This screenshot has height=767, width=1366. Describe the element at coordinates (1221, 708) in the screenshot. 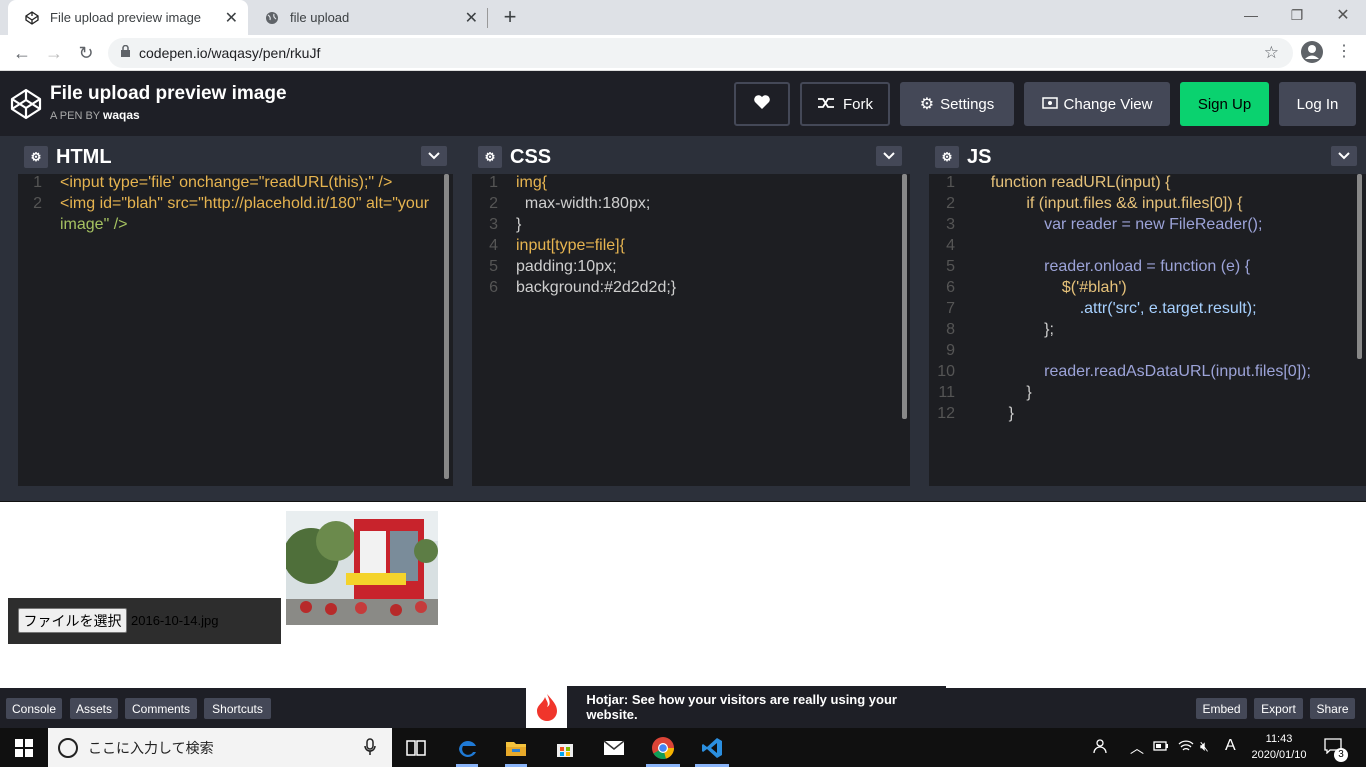

I see `embed-button: Embed` at that location.